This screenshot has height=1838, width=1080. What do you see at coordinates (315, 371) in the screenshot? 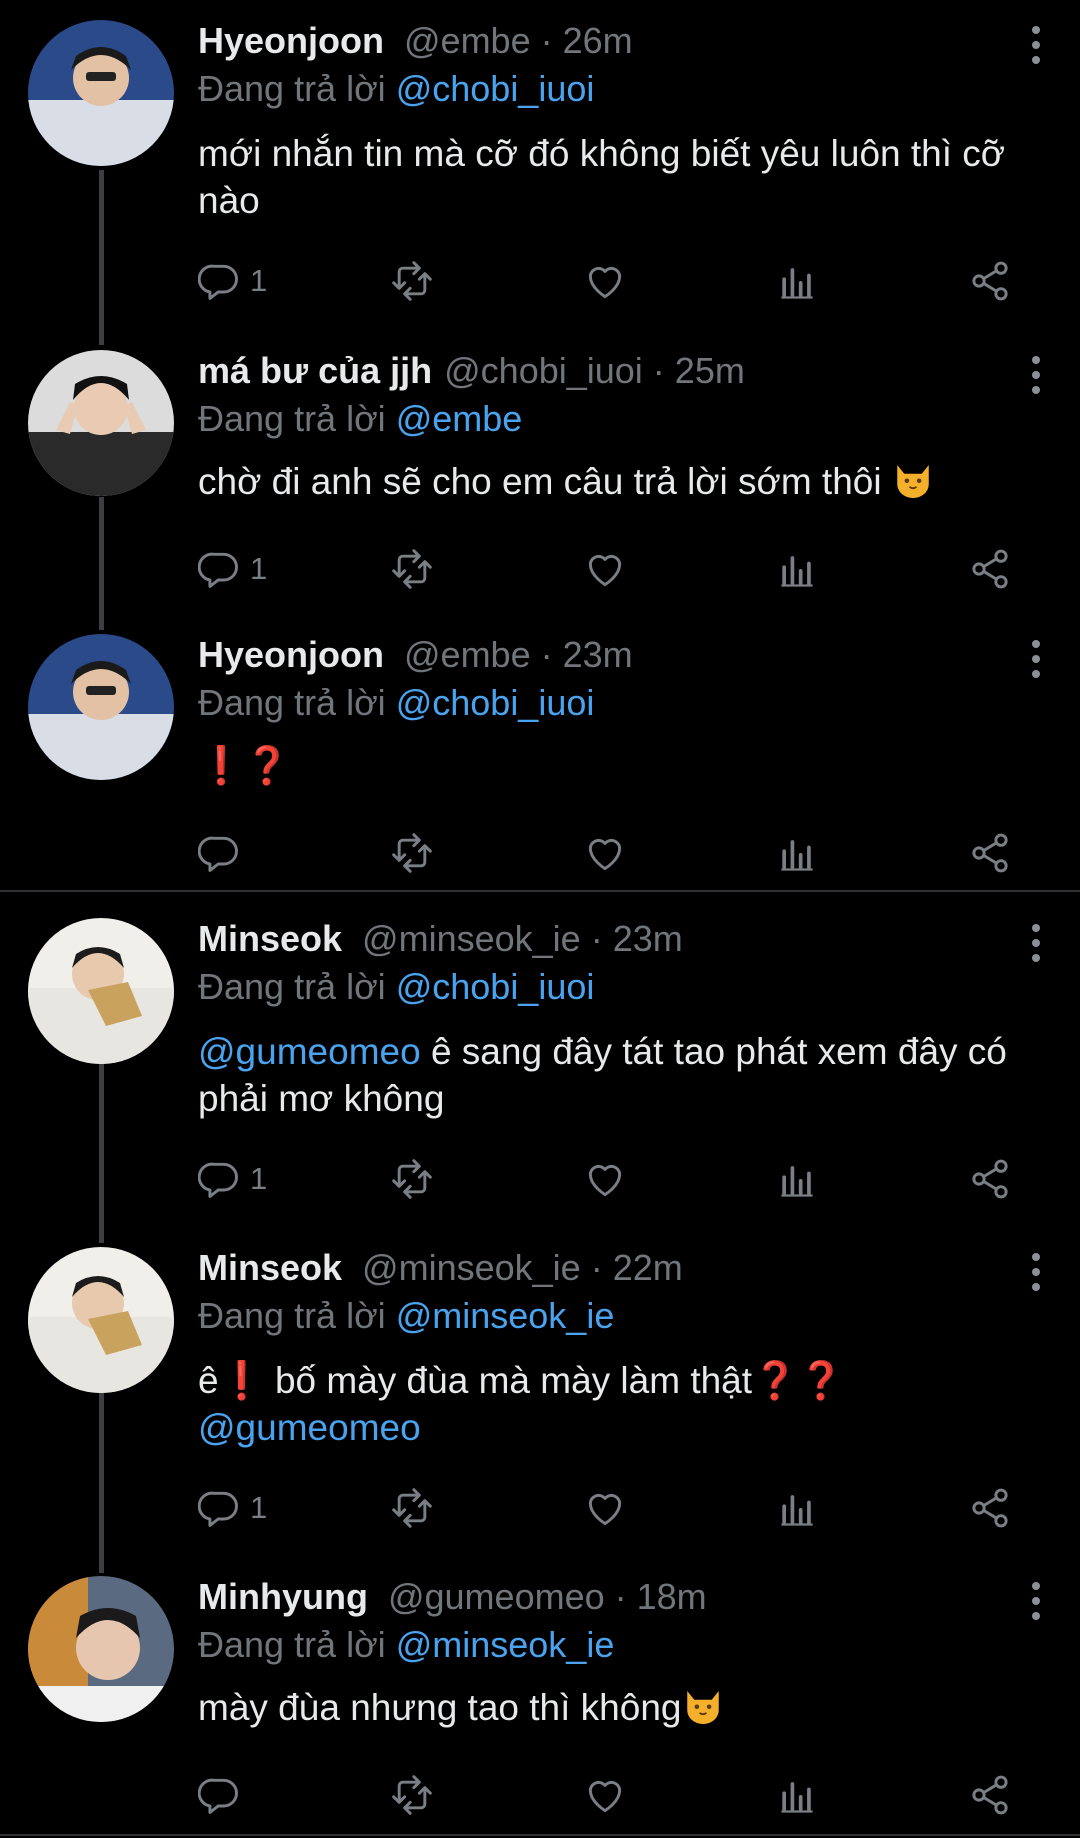
I see `display-name: má bư của jjh` at bounding box center [315, 371].